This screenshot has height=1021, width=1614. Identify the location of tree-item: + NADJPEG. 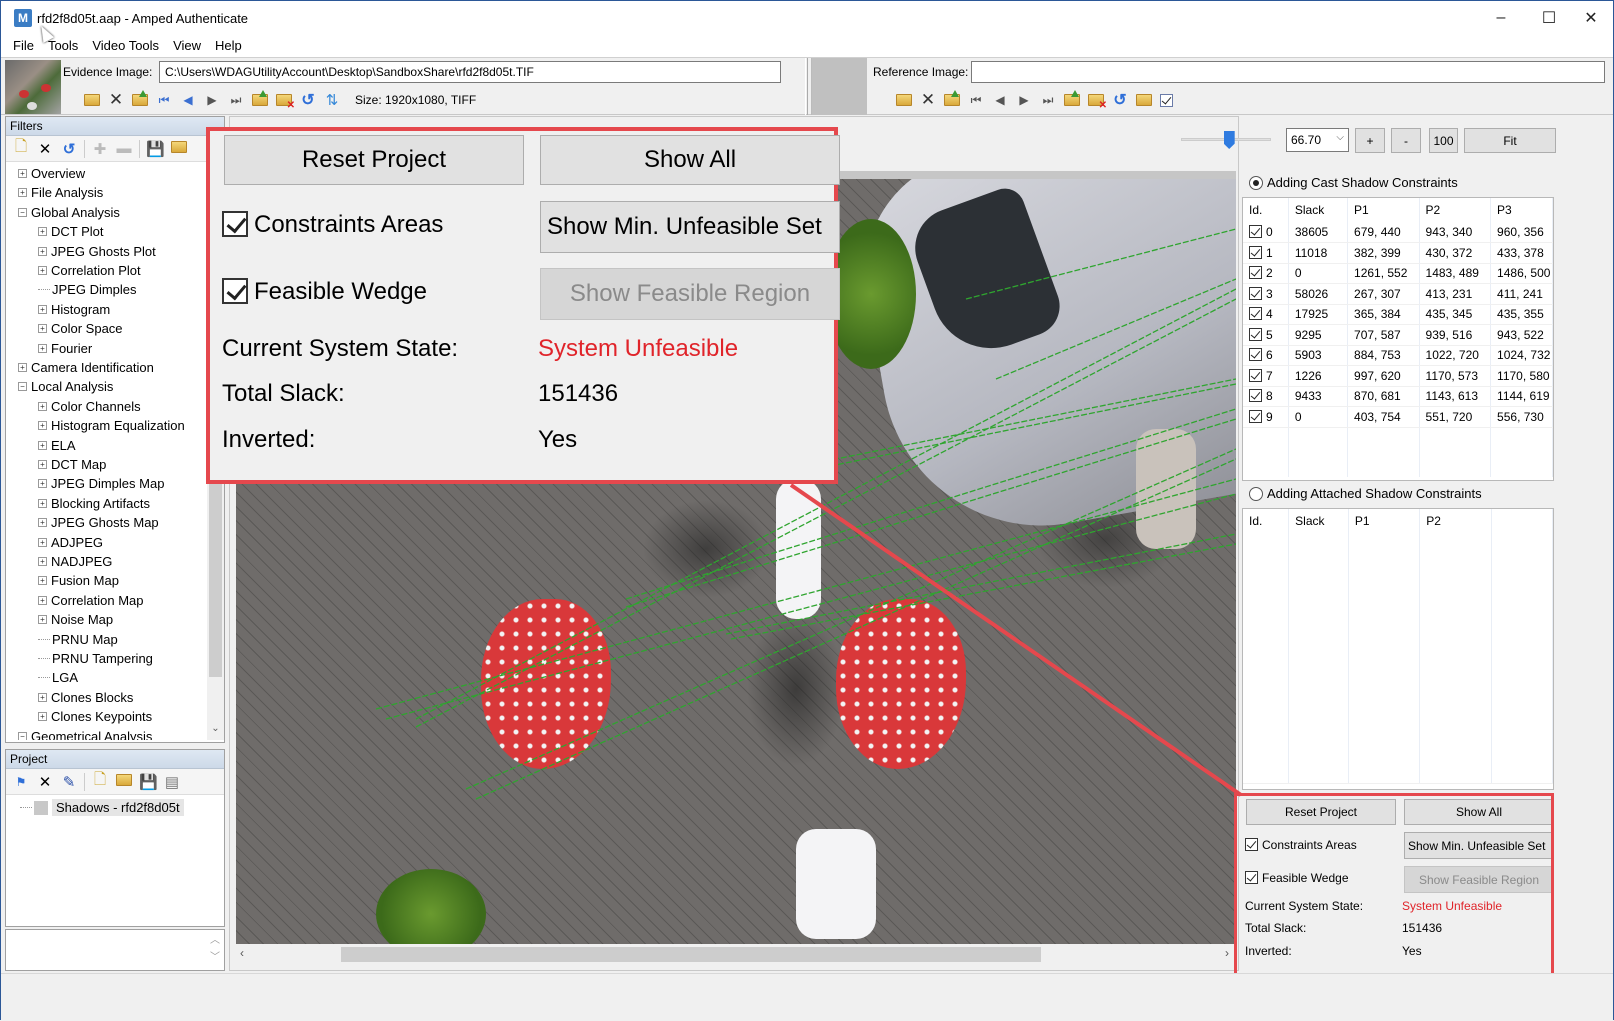
(75, 561).